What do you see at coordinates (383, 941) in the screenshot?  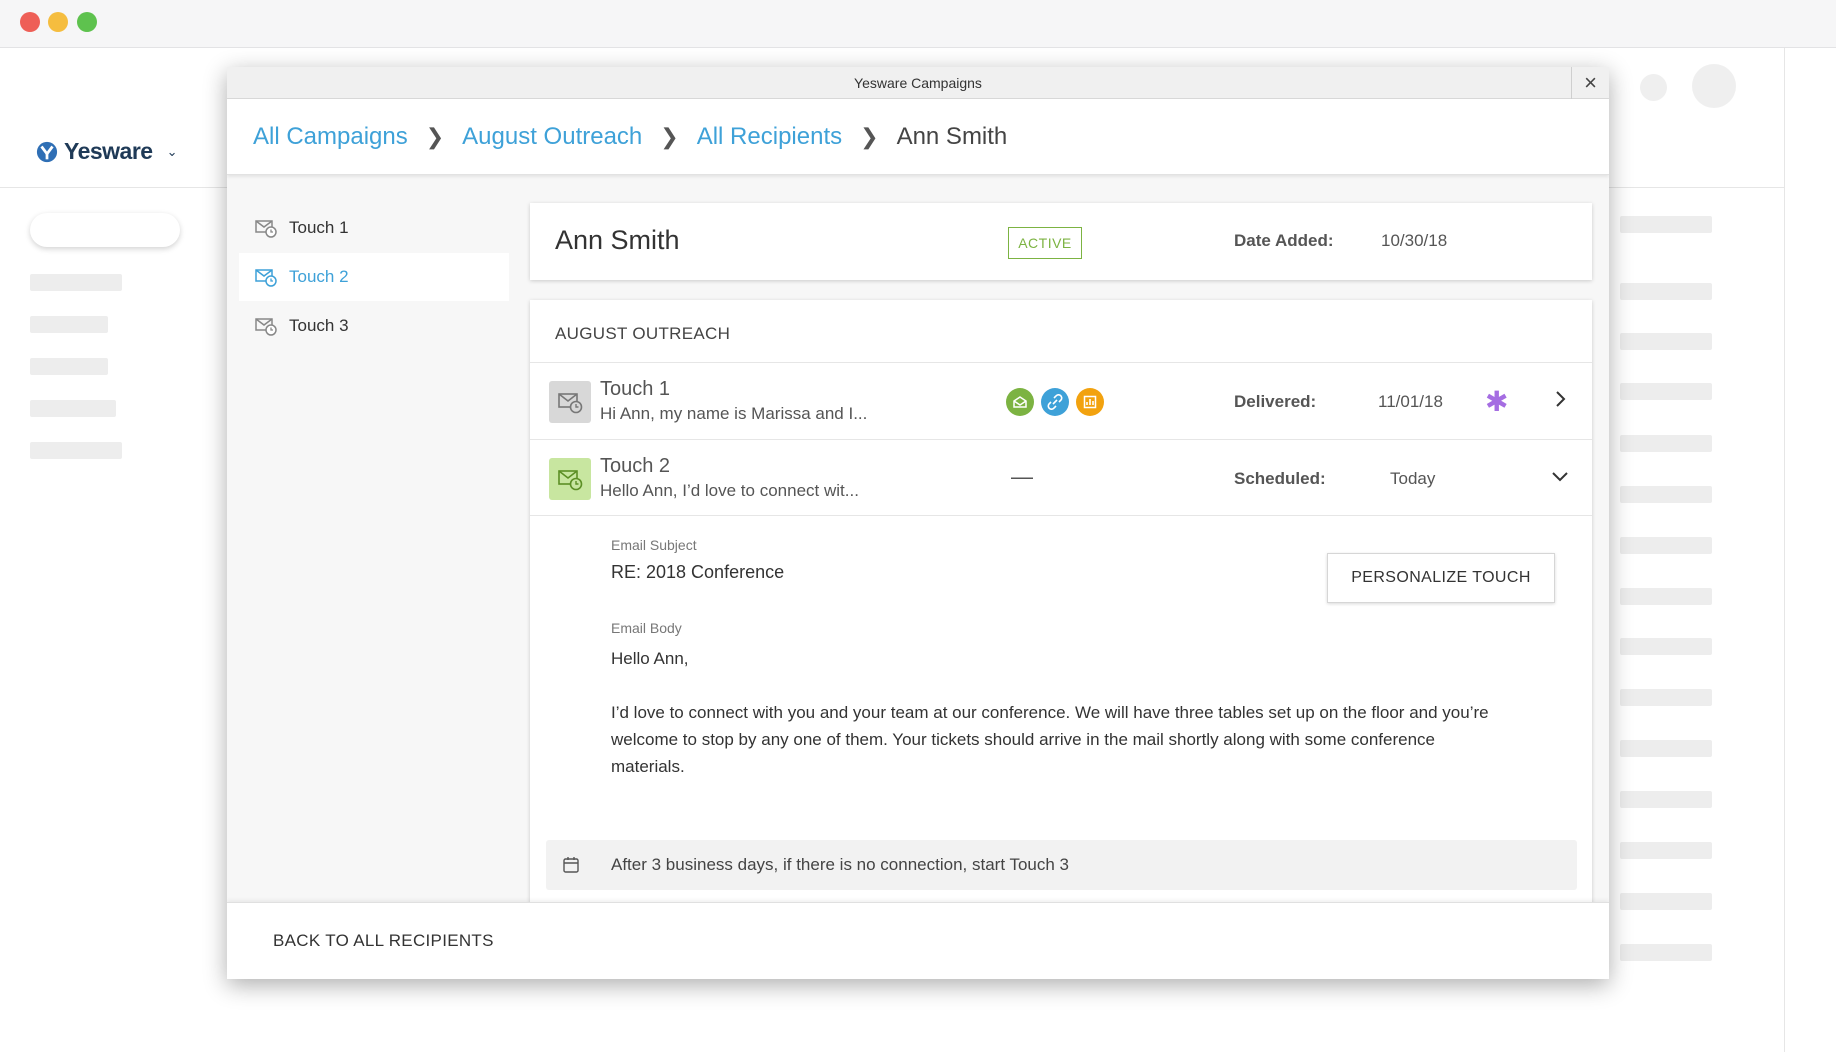 I see `back-to-all-recipients-button: BACK TO ALL RECIPIENTS` at bounding box center [383, 941].